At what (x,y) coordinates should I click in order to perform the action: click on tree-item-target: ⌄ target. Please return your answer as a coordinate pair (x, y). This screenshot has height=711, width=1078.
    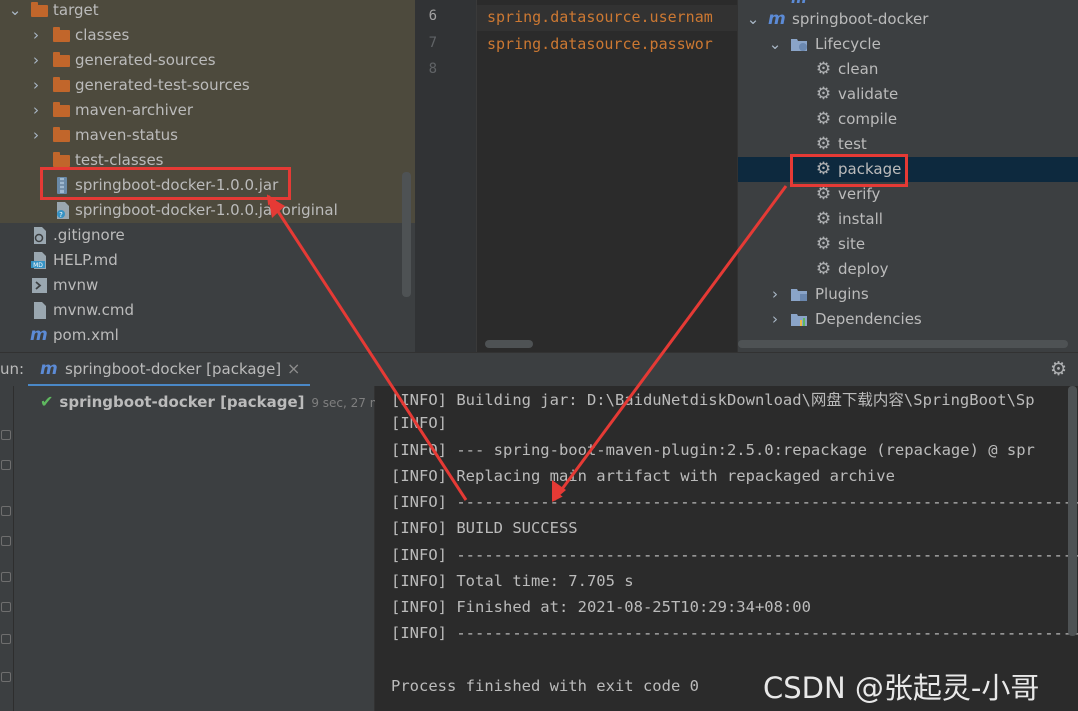
    Looking at the image, I should click on (207, 11).